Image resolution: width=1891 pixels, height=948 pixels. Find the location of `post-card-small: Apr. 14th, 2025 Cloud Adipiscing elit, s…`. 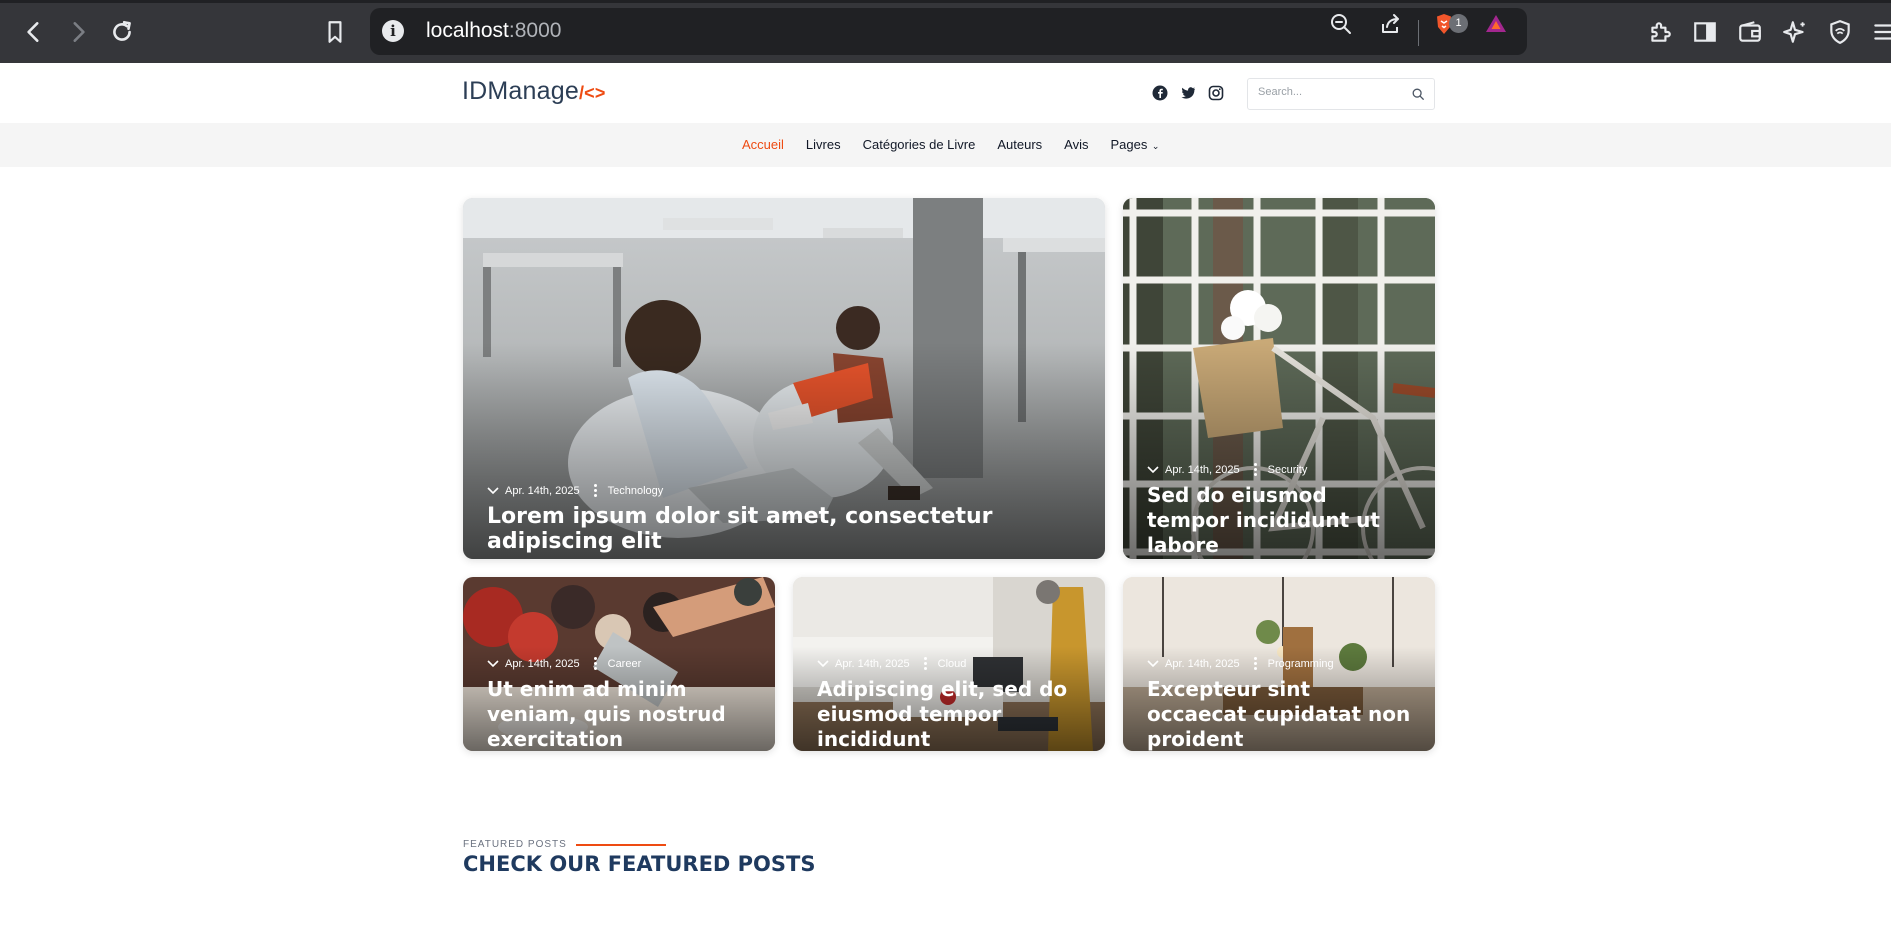

post-card-small: Apr. 14th, 2025 Cloud Adipiscing elit, s… is located at coordinates (949, 664).